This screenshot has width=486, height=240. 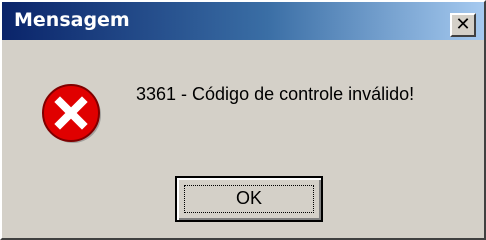 I want to click on close-button: ✕, so click(x=463, y=25).